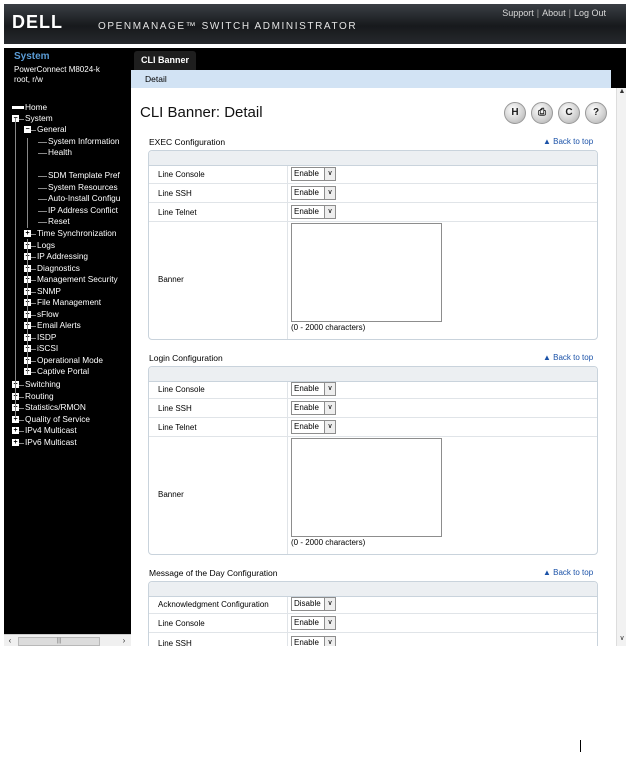  I want to click on tree-item: System Resources, so click(67, 188).